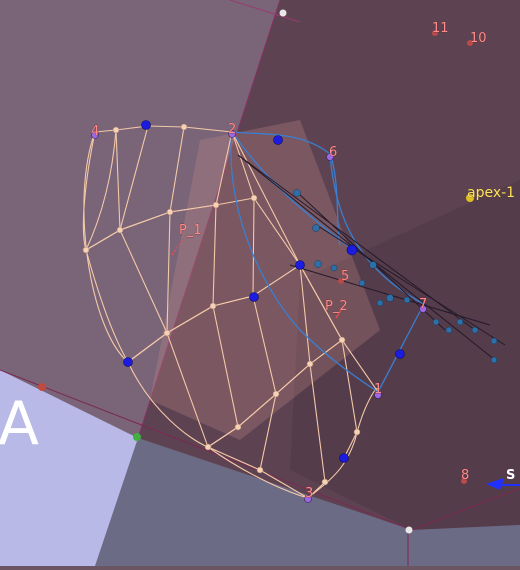 The width and height of the screenshot is (520, 570). What do you see at coordinates (423, 304) in the screenshot?
I see `label-point-7: 7` at bounding box center [423, 304].